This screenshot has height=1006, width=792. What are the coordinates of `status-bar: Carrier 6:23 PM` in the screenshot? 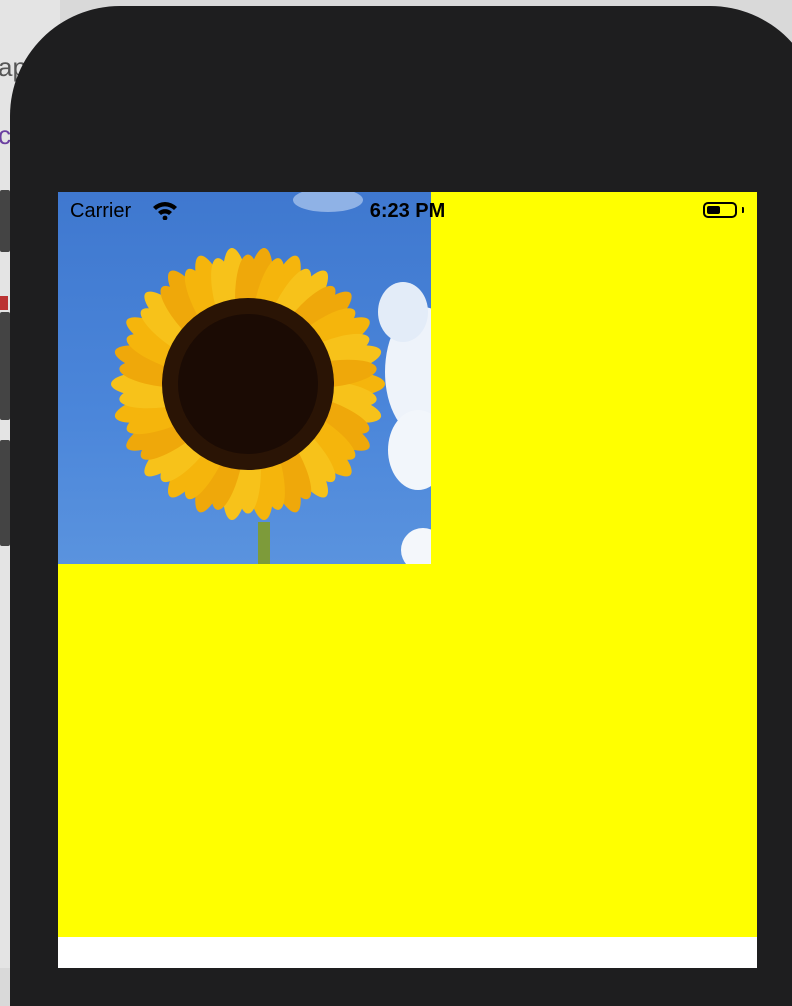 It's located at (407, 212).